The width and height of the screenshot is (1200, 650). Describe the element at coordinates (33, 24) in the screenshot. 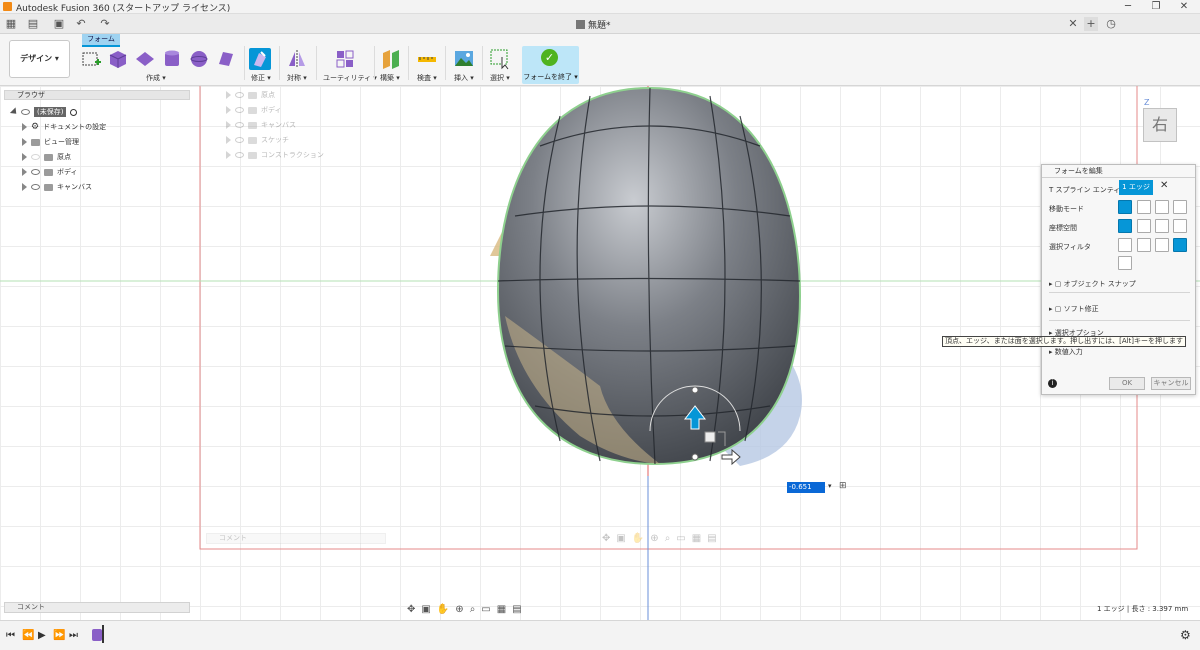

I see `file-icon: ▤` at that location.